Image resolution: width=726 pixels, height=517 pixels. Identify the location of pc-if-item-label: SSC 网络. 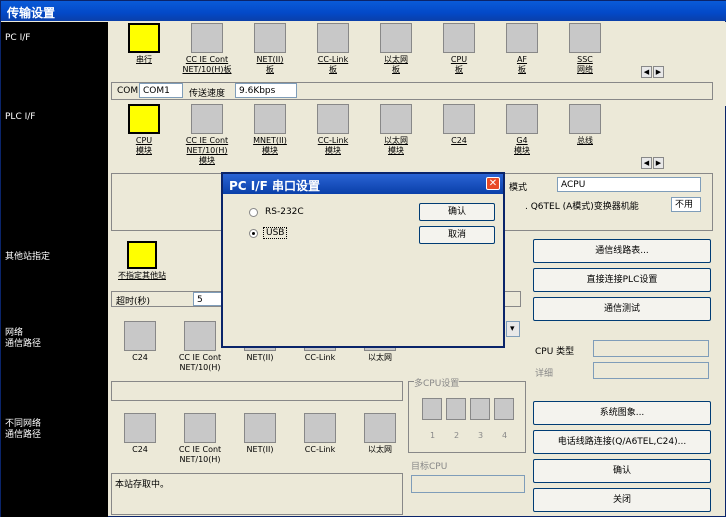
(585, 64).